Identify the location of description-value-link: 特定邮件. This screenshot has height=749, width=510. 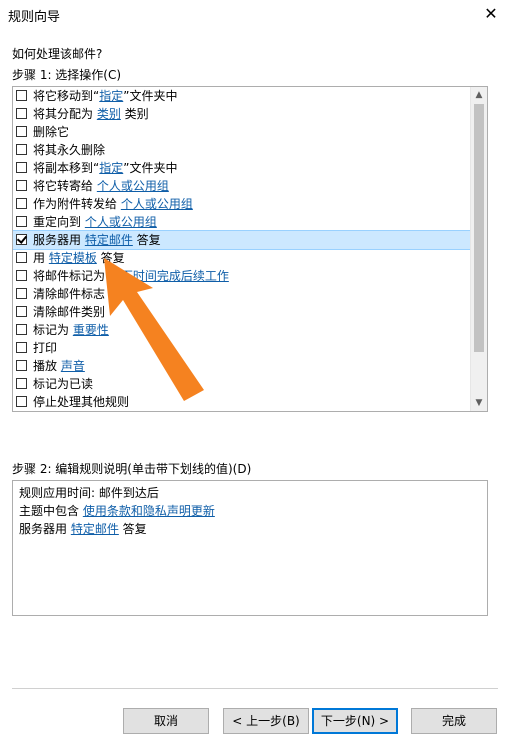
(95, 529).